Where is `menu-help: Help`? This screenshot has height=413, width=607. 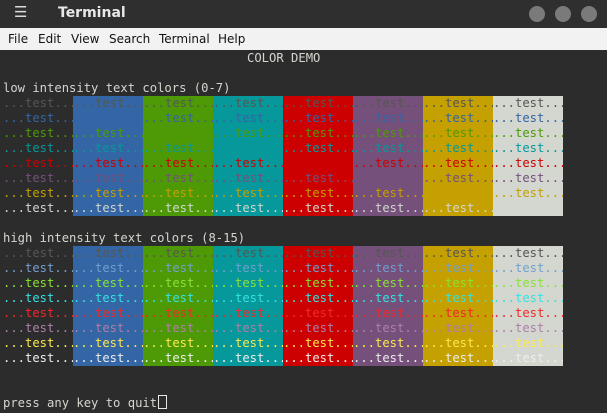
menu-help: Help is located at coordinates (231, 39).